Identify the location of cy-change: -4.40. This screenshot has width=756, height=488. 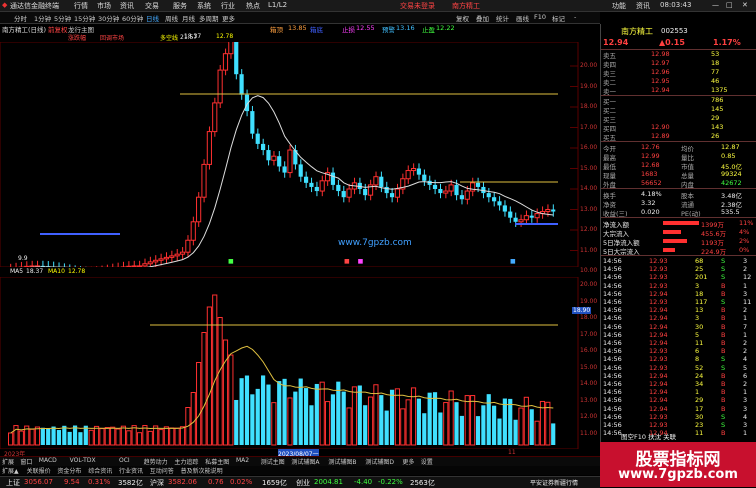
(363, 482).